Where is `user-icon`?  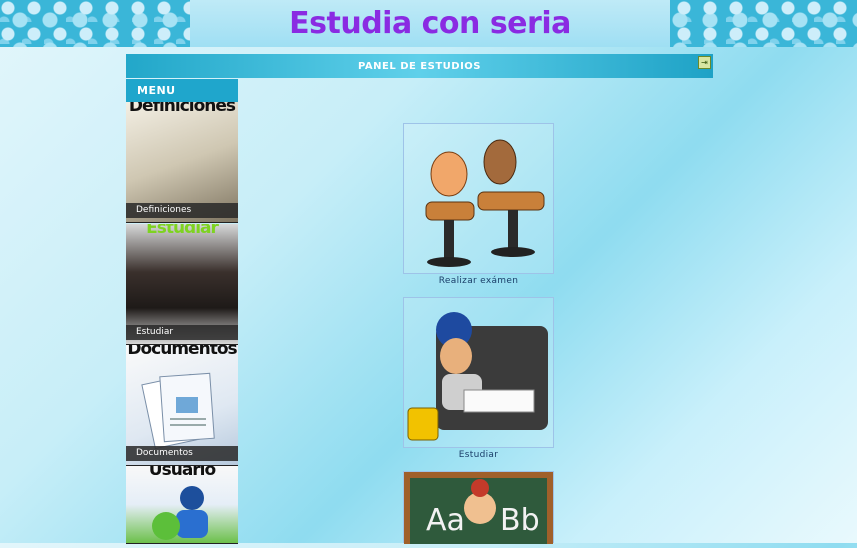 user-icon is located at coordinates (180, 513).